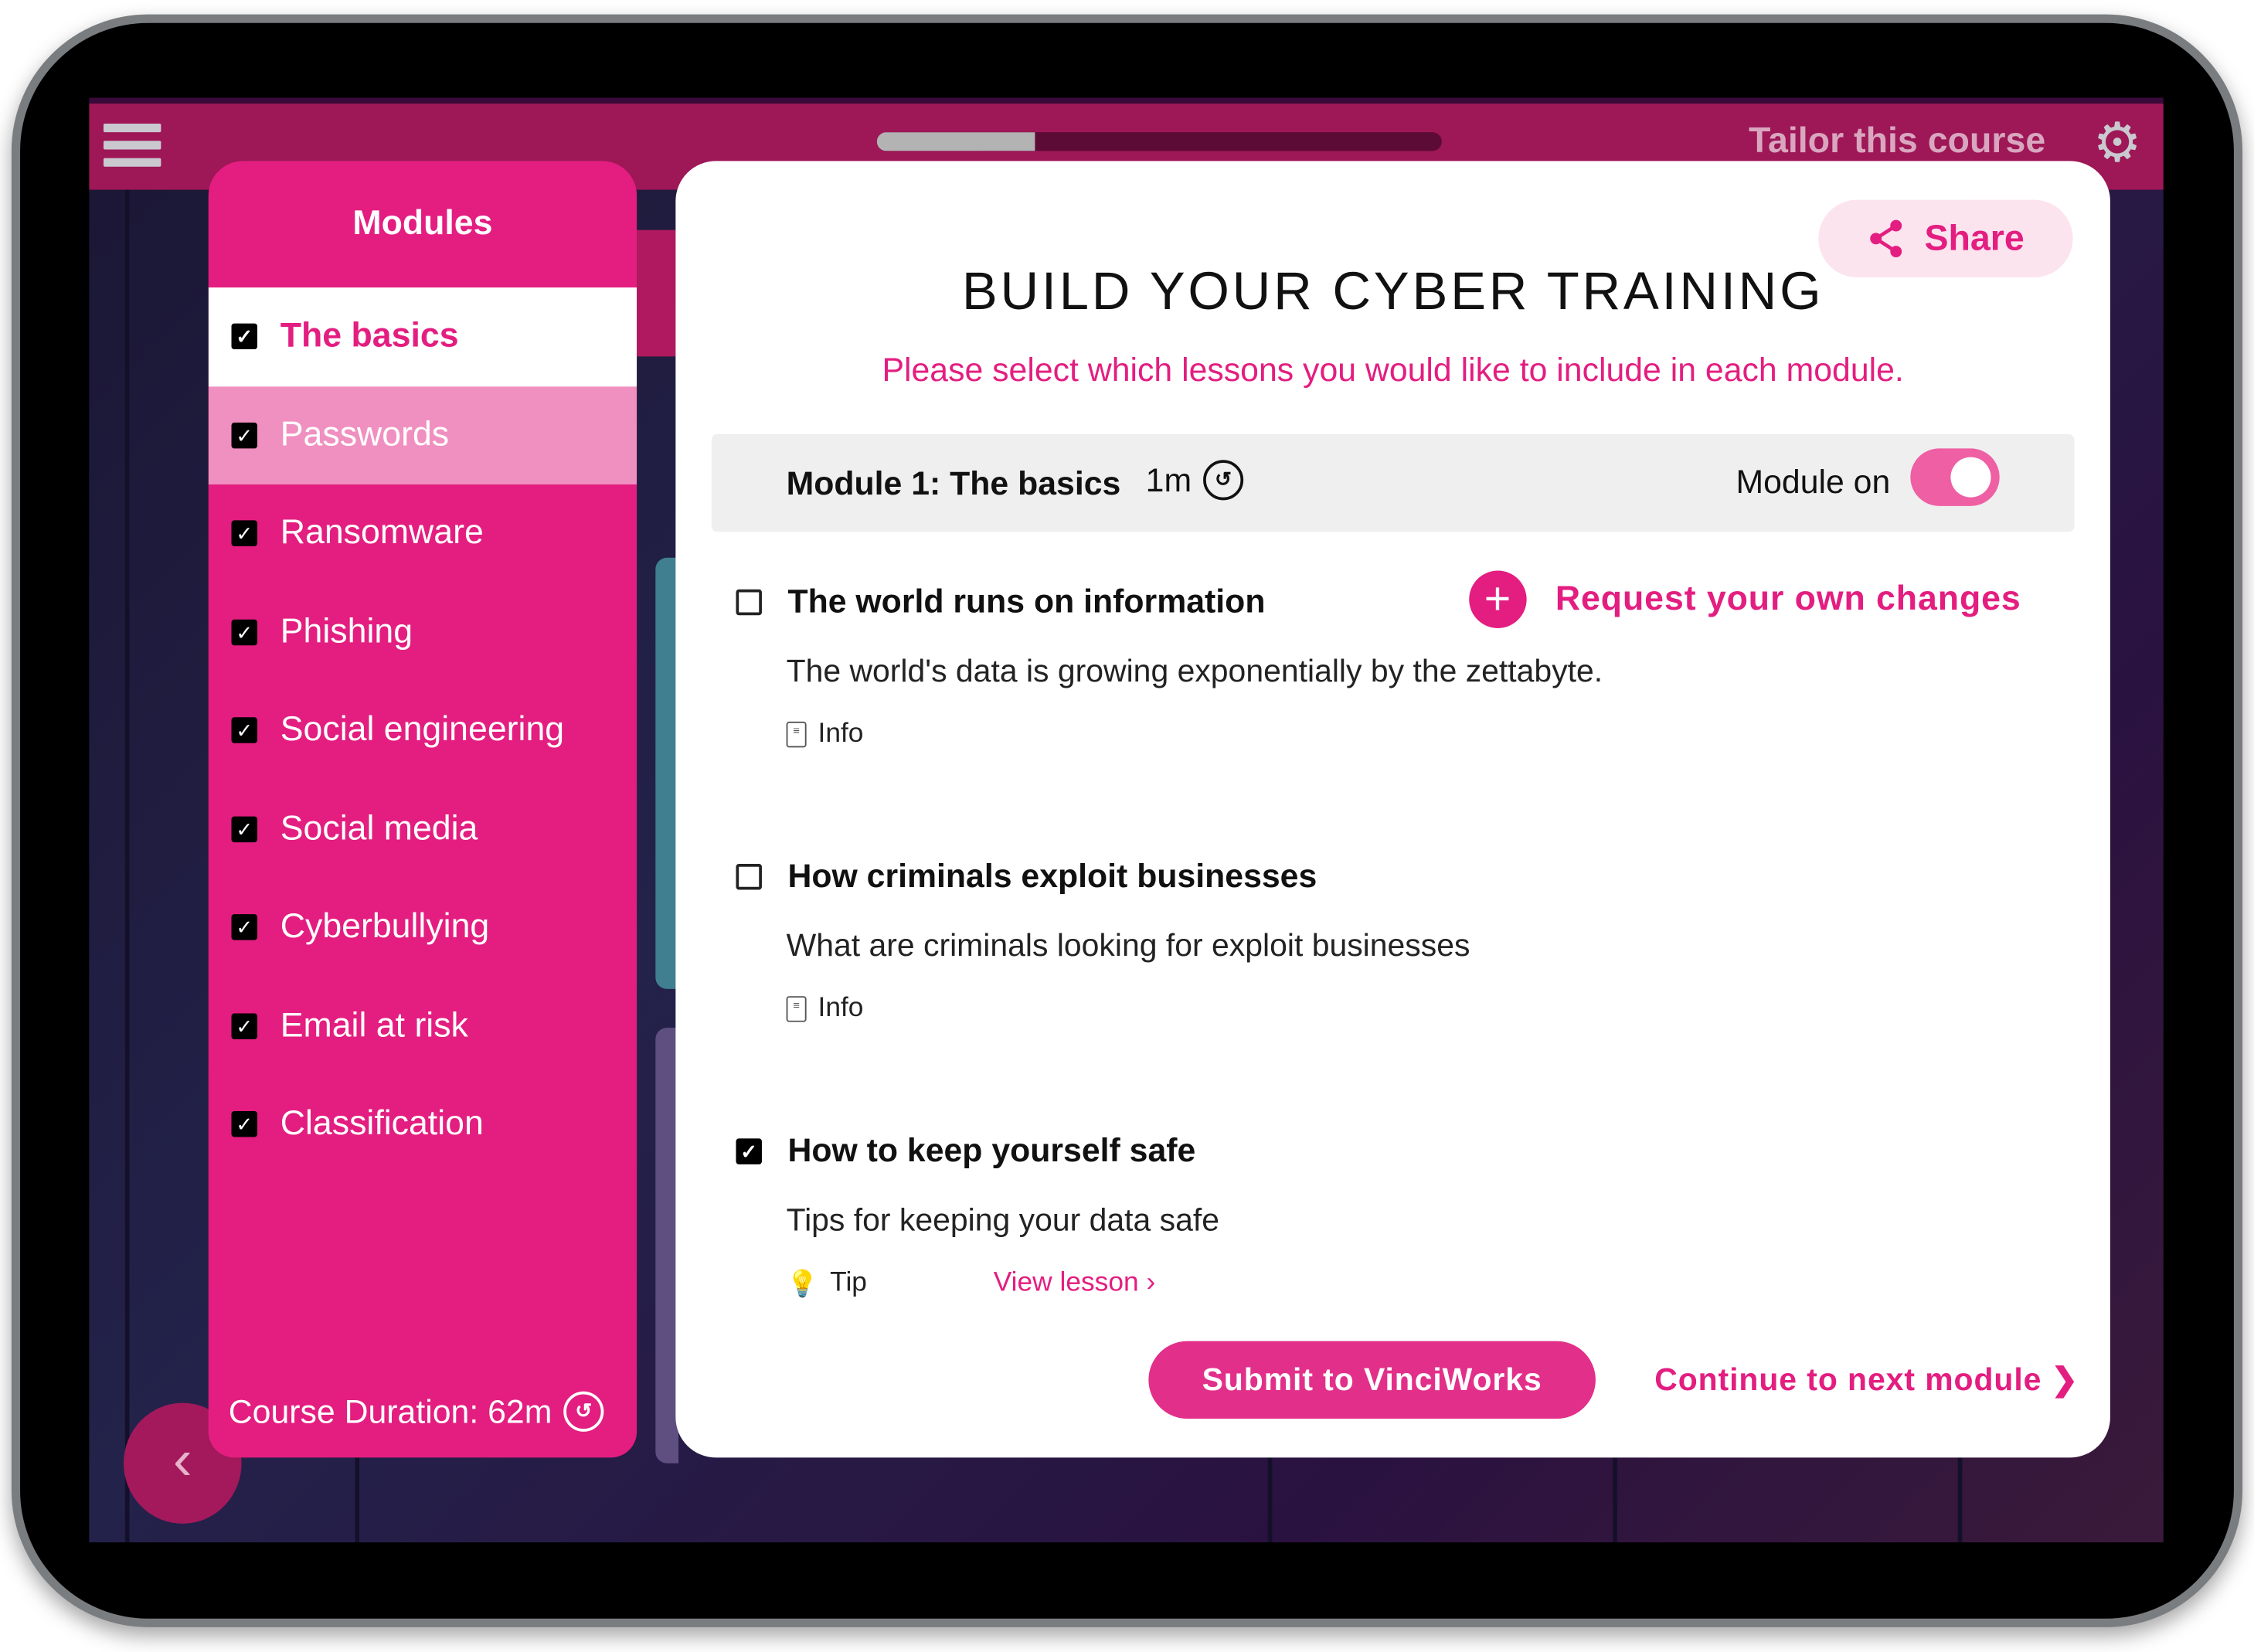  Describe the element at coordinates (1159, 141) in the screenshot. I see `course-progress-bar` at that location.